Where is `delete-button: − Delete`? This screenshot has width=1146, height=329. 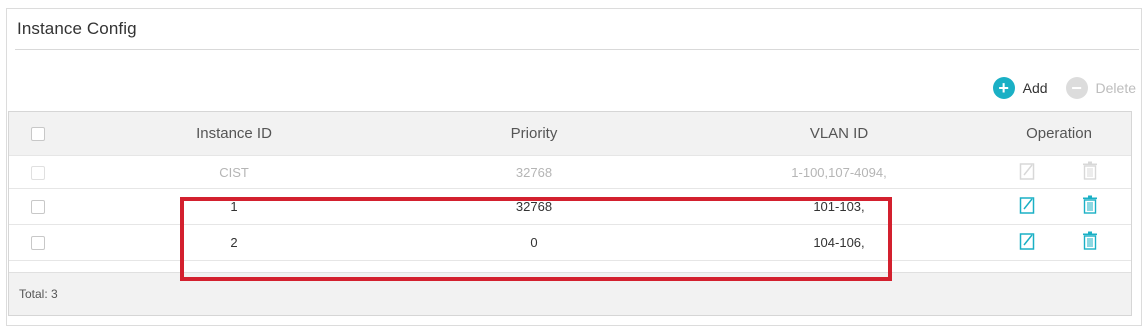 delete-button: − Delete is located at coordinates (1100, 88).